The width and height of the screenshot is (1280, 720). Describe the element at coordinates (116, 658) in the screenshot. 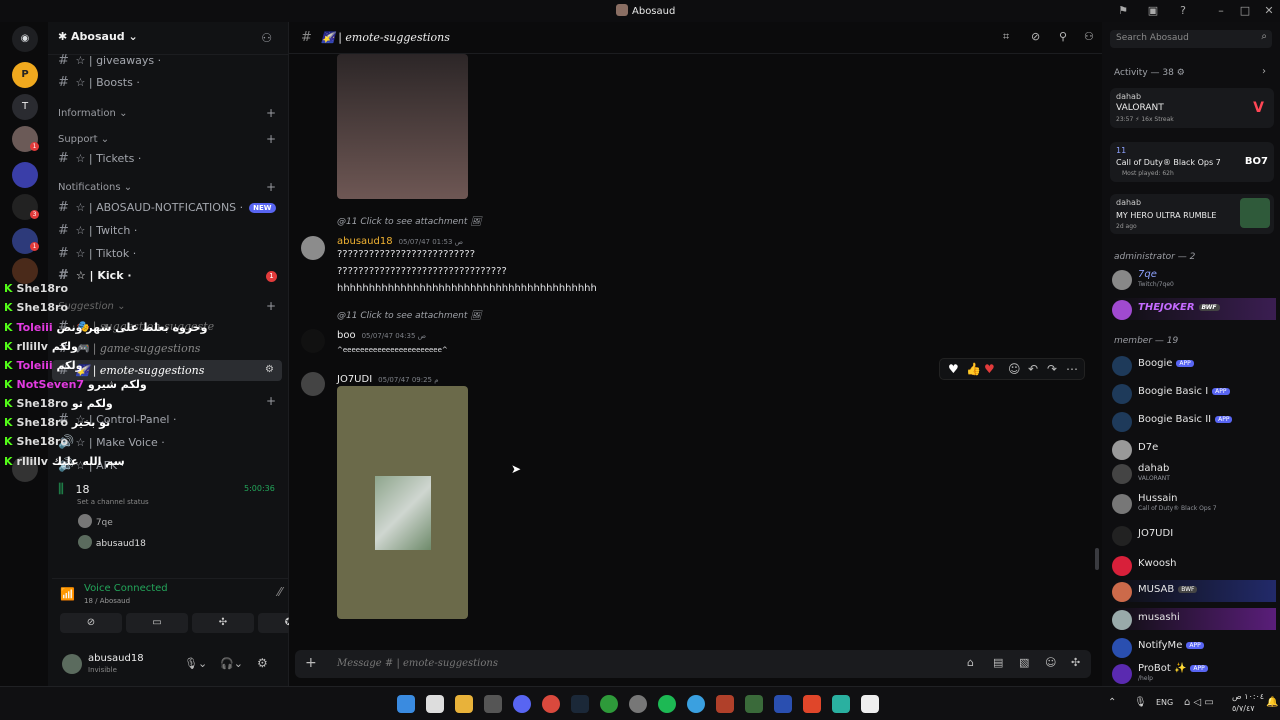

I see `user-name: abusaud18` at that location.